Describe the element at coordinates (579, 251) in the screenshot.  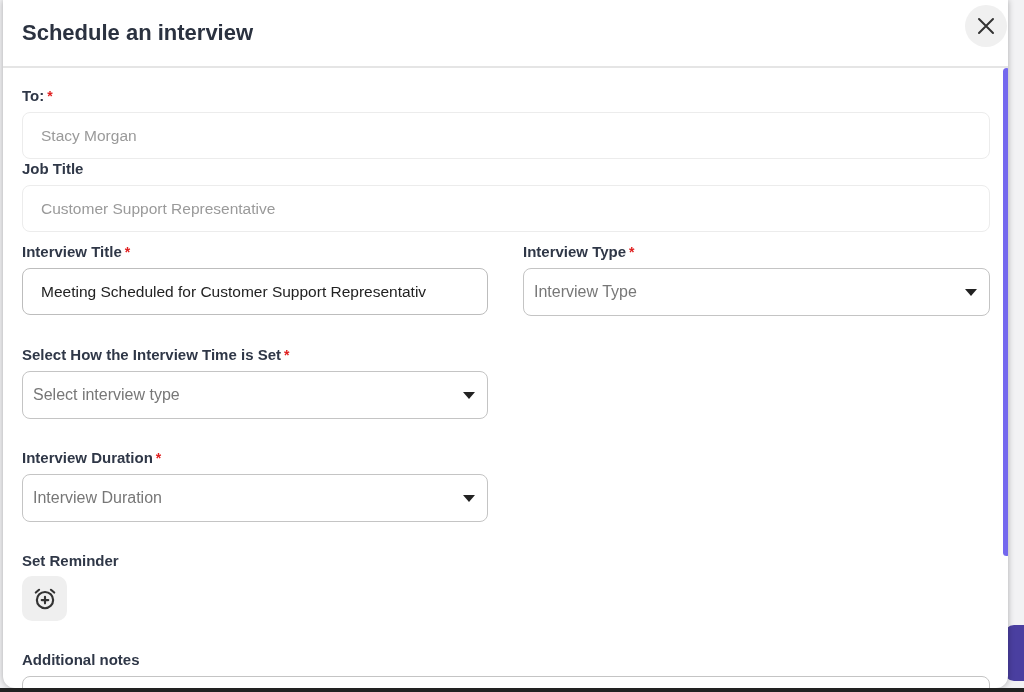
I see `field-label: Interview Type *` at that location.